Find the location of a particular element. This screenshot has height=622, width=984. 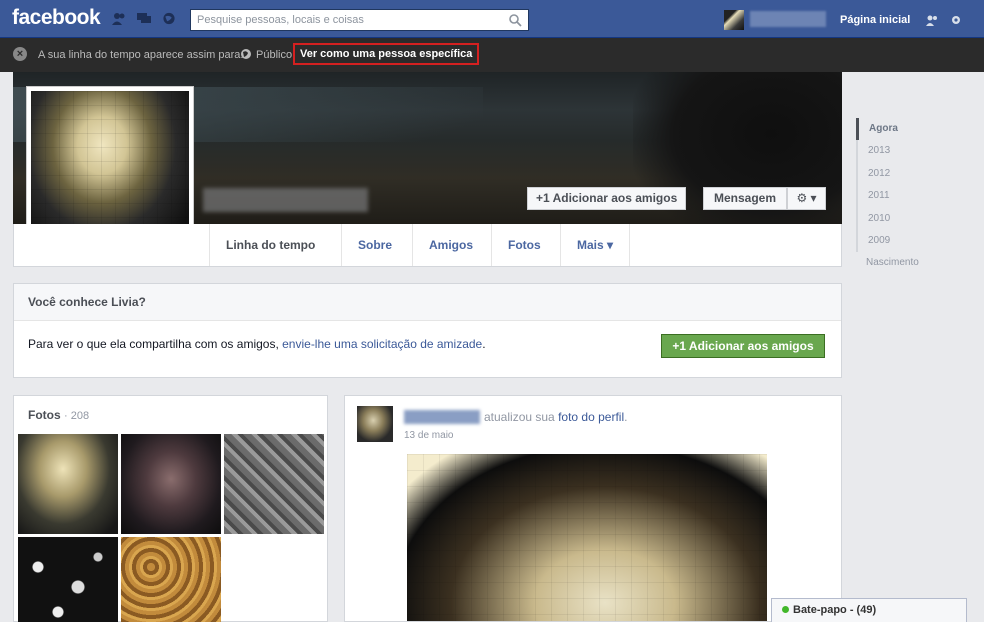

chat-bar: Bate-papo - (49) is located at coordinates (869, 610).